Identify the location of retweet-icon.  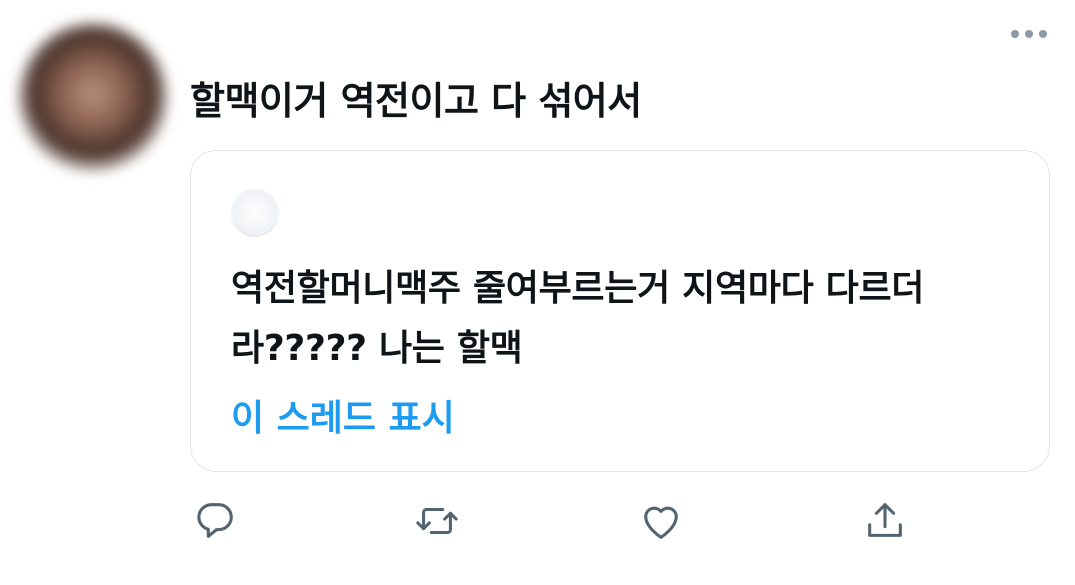
(439, 523).